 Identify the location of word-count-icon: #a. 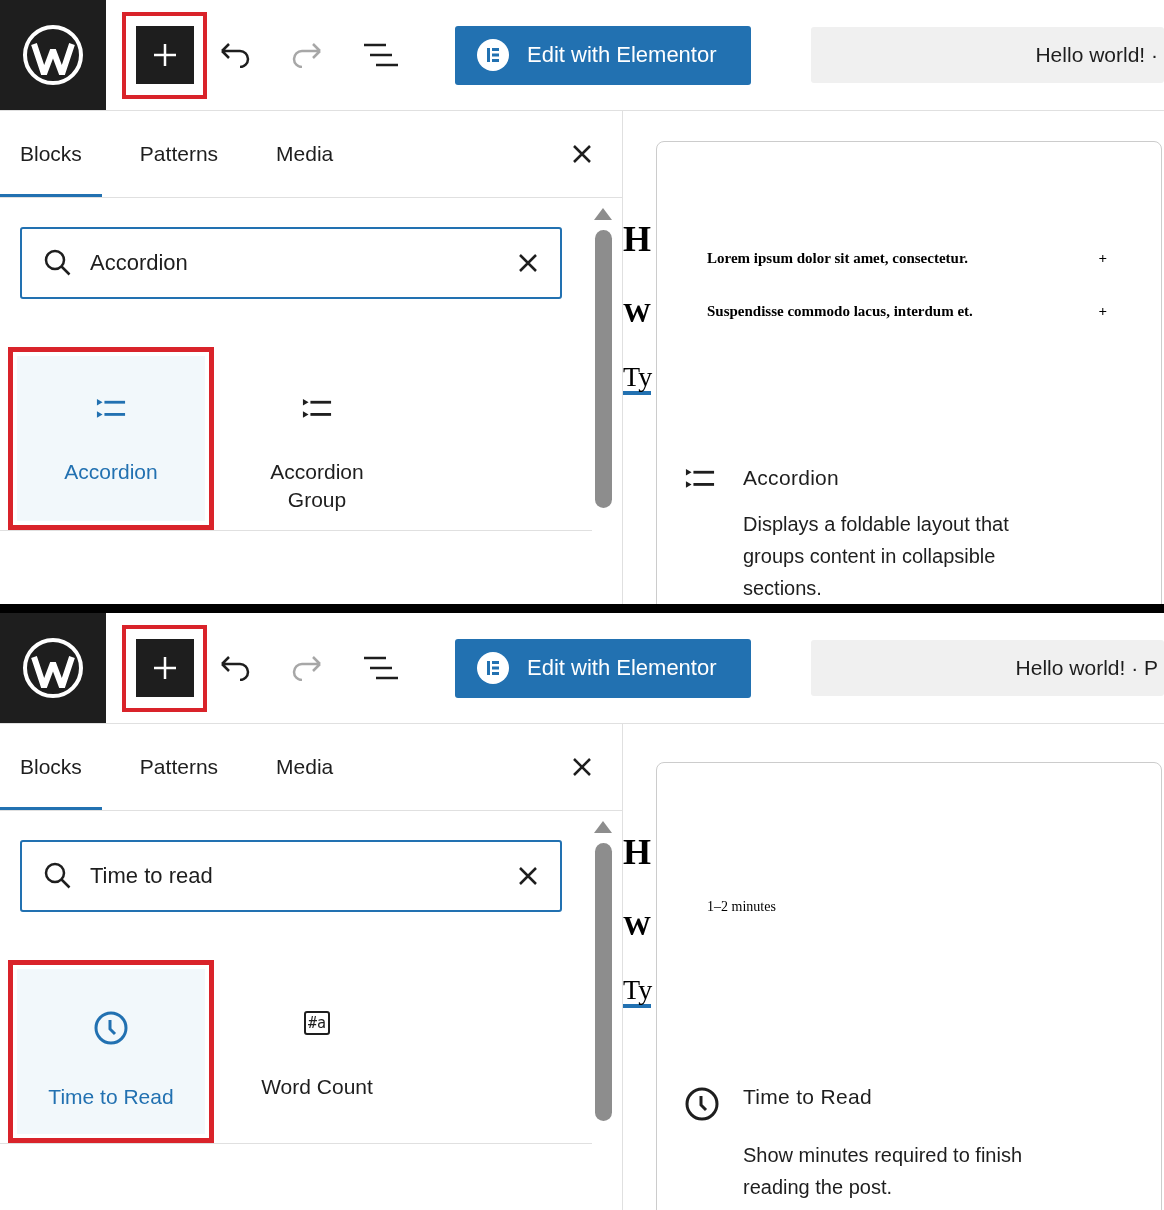
(317, 1023).